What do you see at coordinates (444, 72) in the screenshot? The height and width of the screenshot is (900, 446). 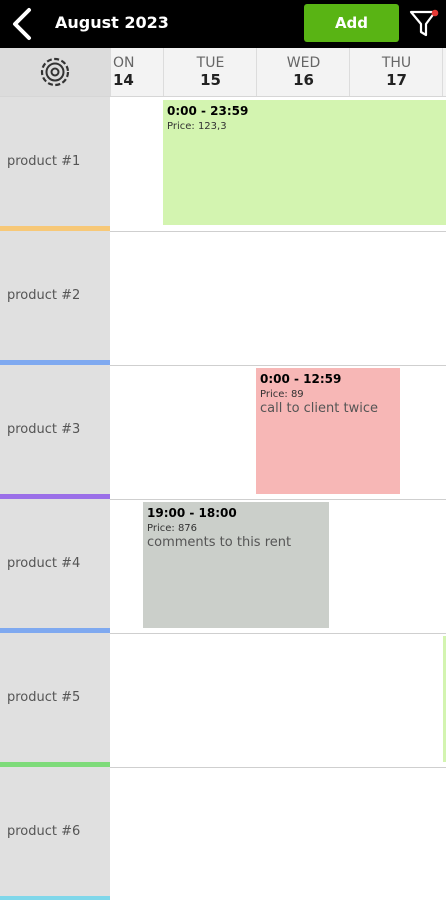 I see `day-column-next` at bounding box center [444, 72].